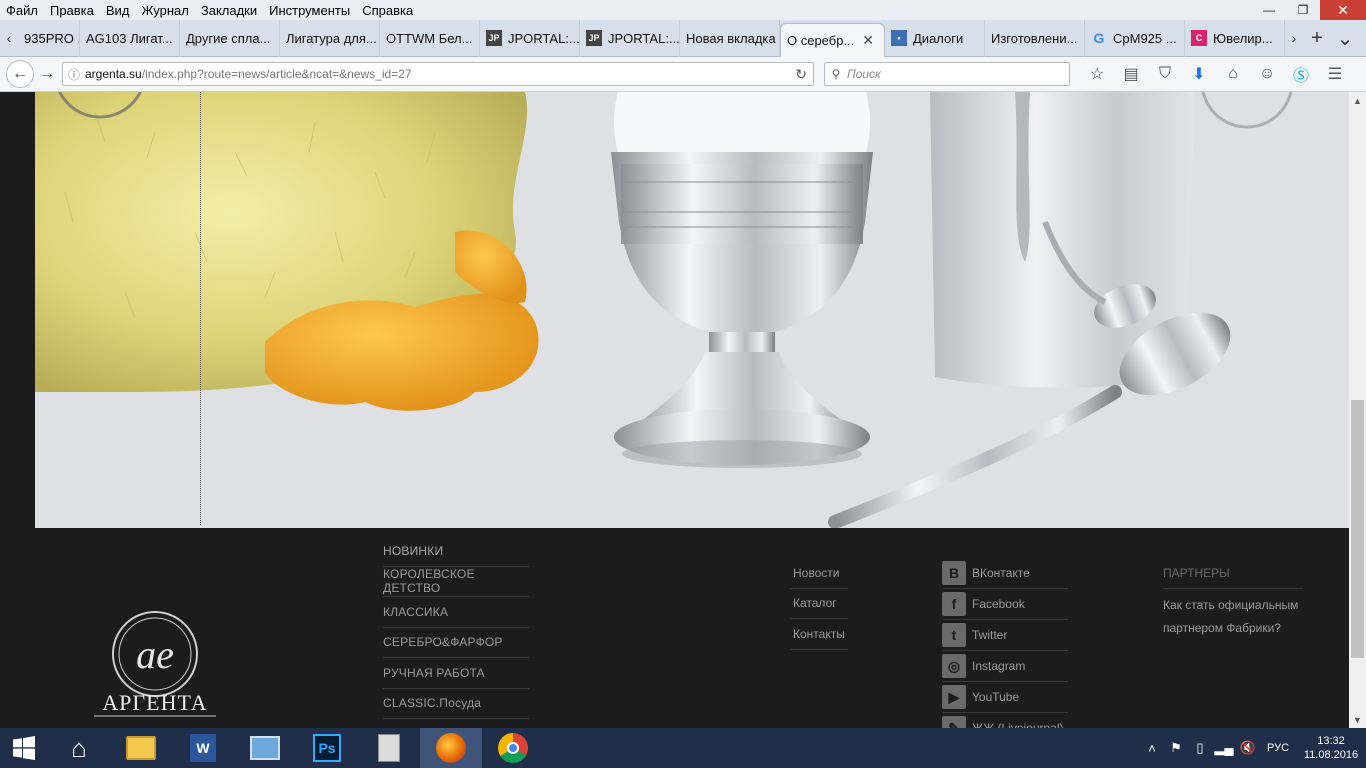 This screenshot has width=1366, height=768. What do you see at coordinates (456, 612) in the screenshot?
I see `category-link: КЛАССИКА` at bounding box center [456, 612].